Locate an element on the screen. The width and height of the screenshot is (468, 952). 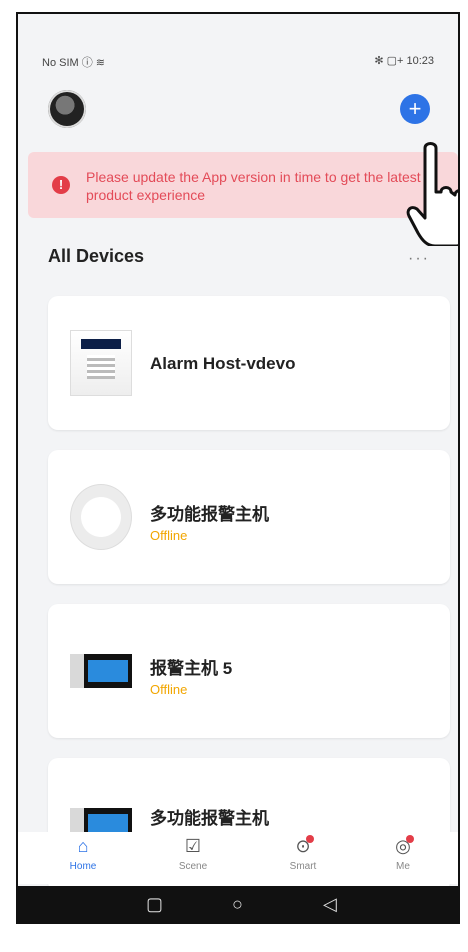
device-name: 报警主机 5 is located at coordinates (191, 668).